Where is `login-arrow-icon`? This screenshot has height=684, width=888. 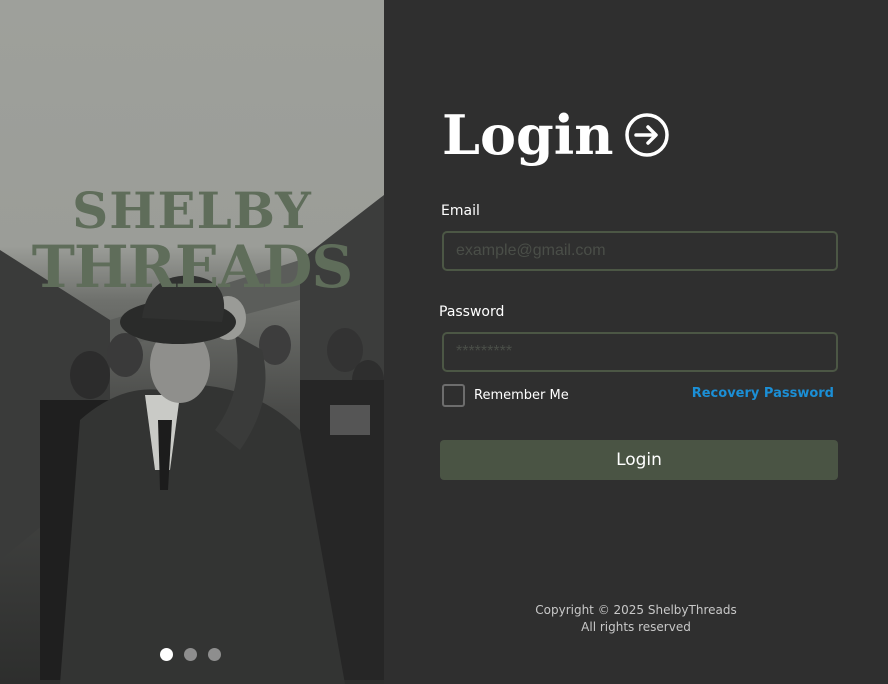
login-arrow-icon is located at coordinates (646, 135).